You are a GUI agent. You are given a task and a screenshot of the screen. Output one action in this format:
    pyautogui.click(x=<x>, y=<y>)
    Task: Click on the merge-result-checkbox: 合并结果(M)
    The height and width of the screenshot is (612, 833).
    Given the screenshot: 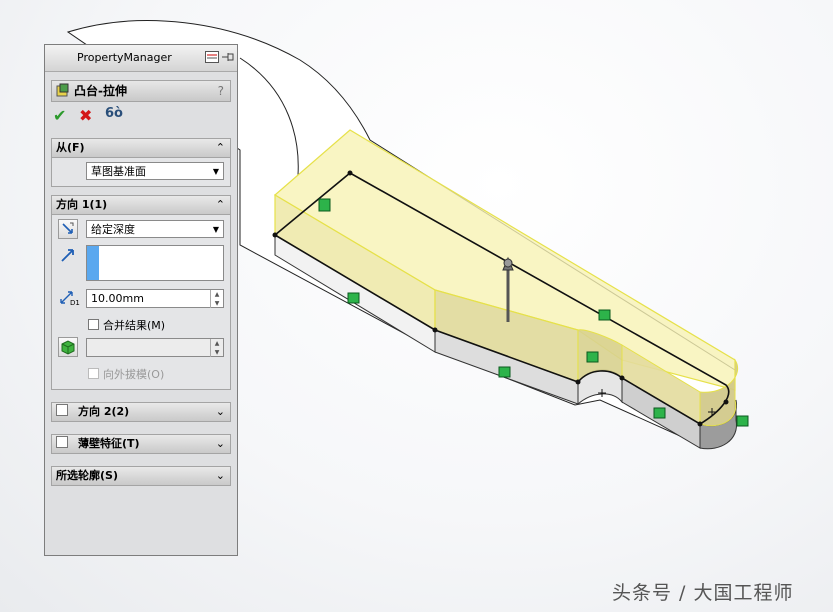 What is the action you would take?
    pyautogui.click(x=126, y=325)
    